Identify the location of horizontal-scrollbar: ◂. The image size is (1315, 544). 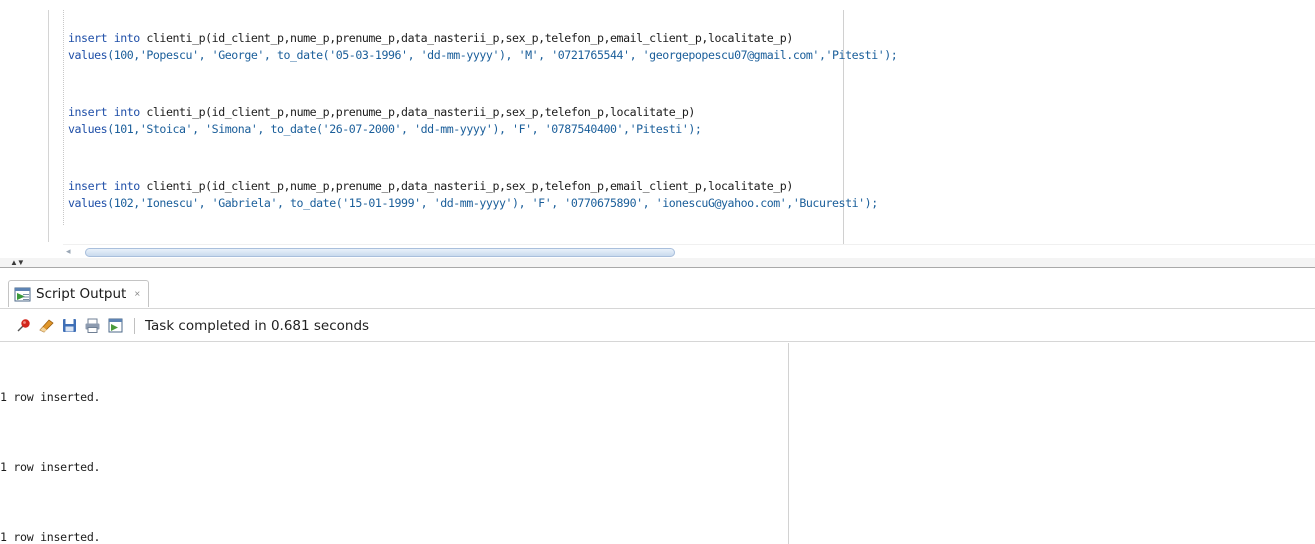
(689, 251).